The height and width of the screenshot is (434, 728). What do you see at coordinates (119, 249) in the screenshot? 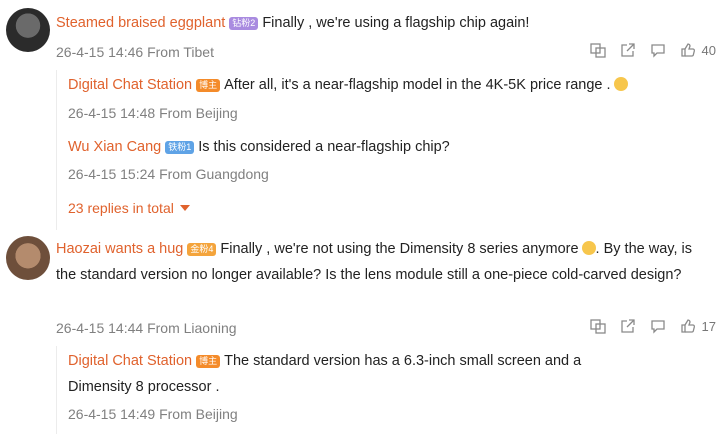
I see `username-link: Haozai wants a hug` at bounding box center [119, 249].